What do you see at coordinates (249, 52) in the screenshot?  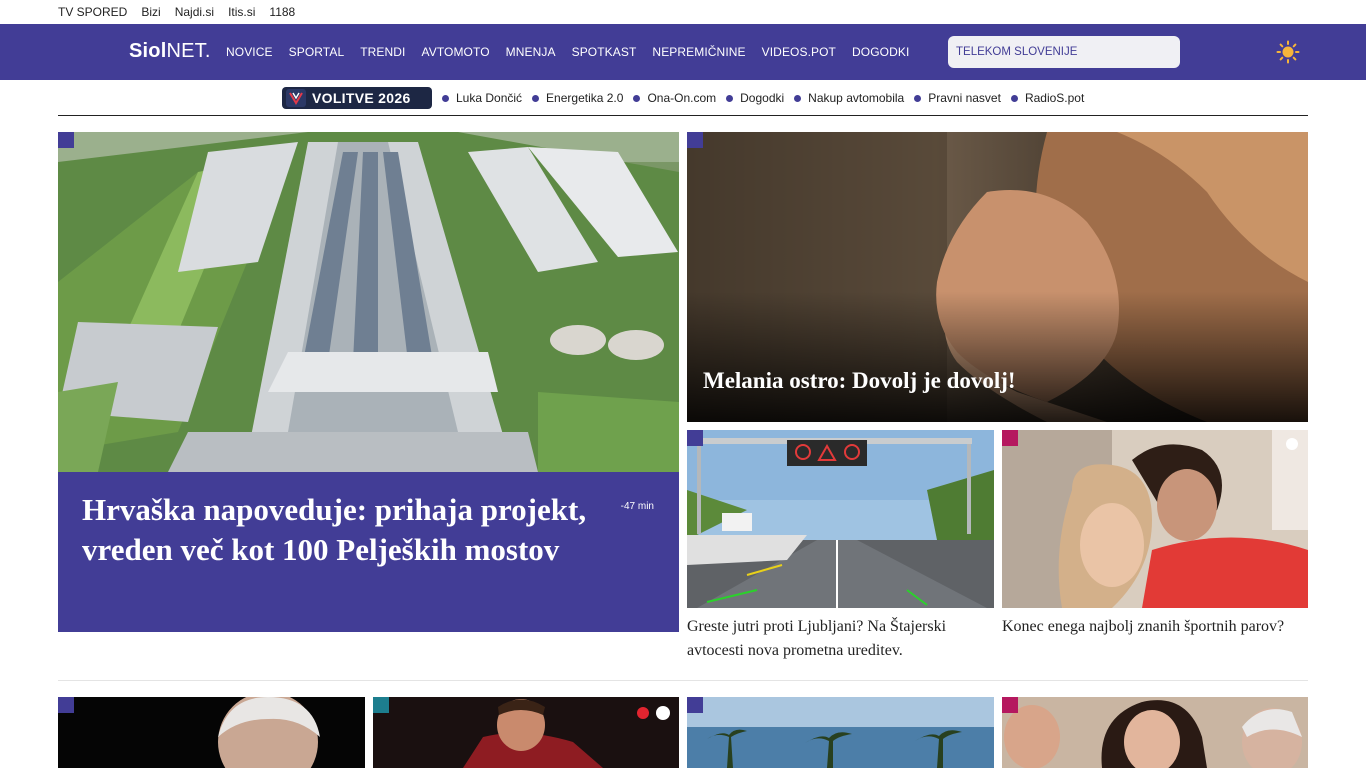 I see `nav-novice: NOVICE` at bounding box center [249, 52].